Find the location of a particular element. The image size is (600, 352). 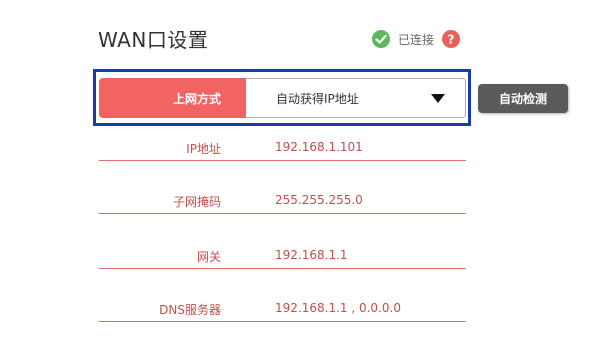

help-icon: ? is located at coordinates (451, 39).